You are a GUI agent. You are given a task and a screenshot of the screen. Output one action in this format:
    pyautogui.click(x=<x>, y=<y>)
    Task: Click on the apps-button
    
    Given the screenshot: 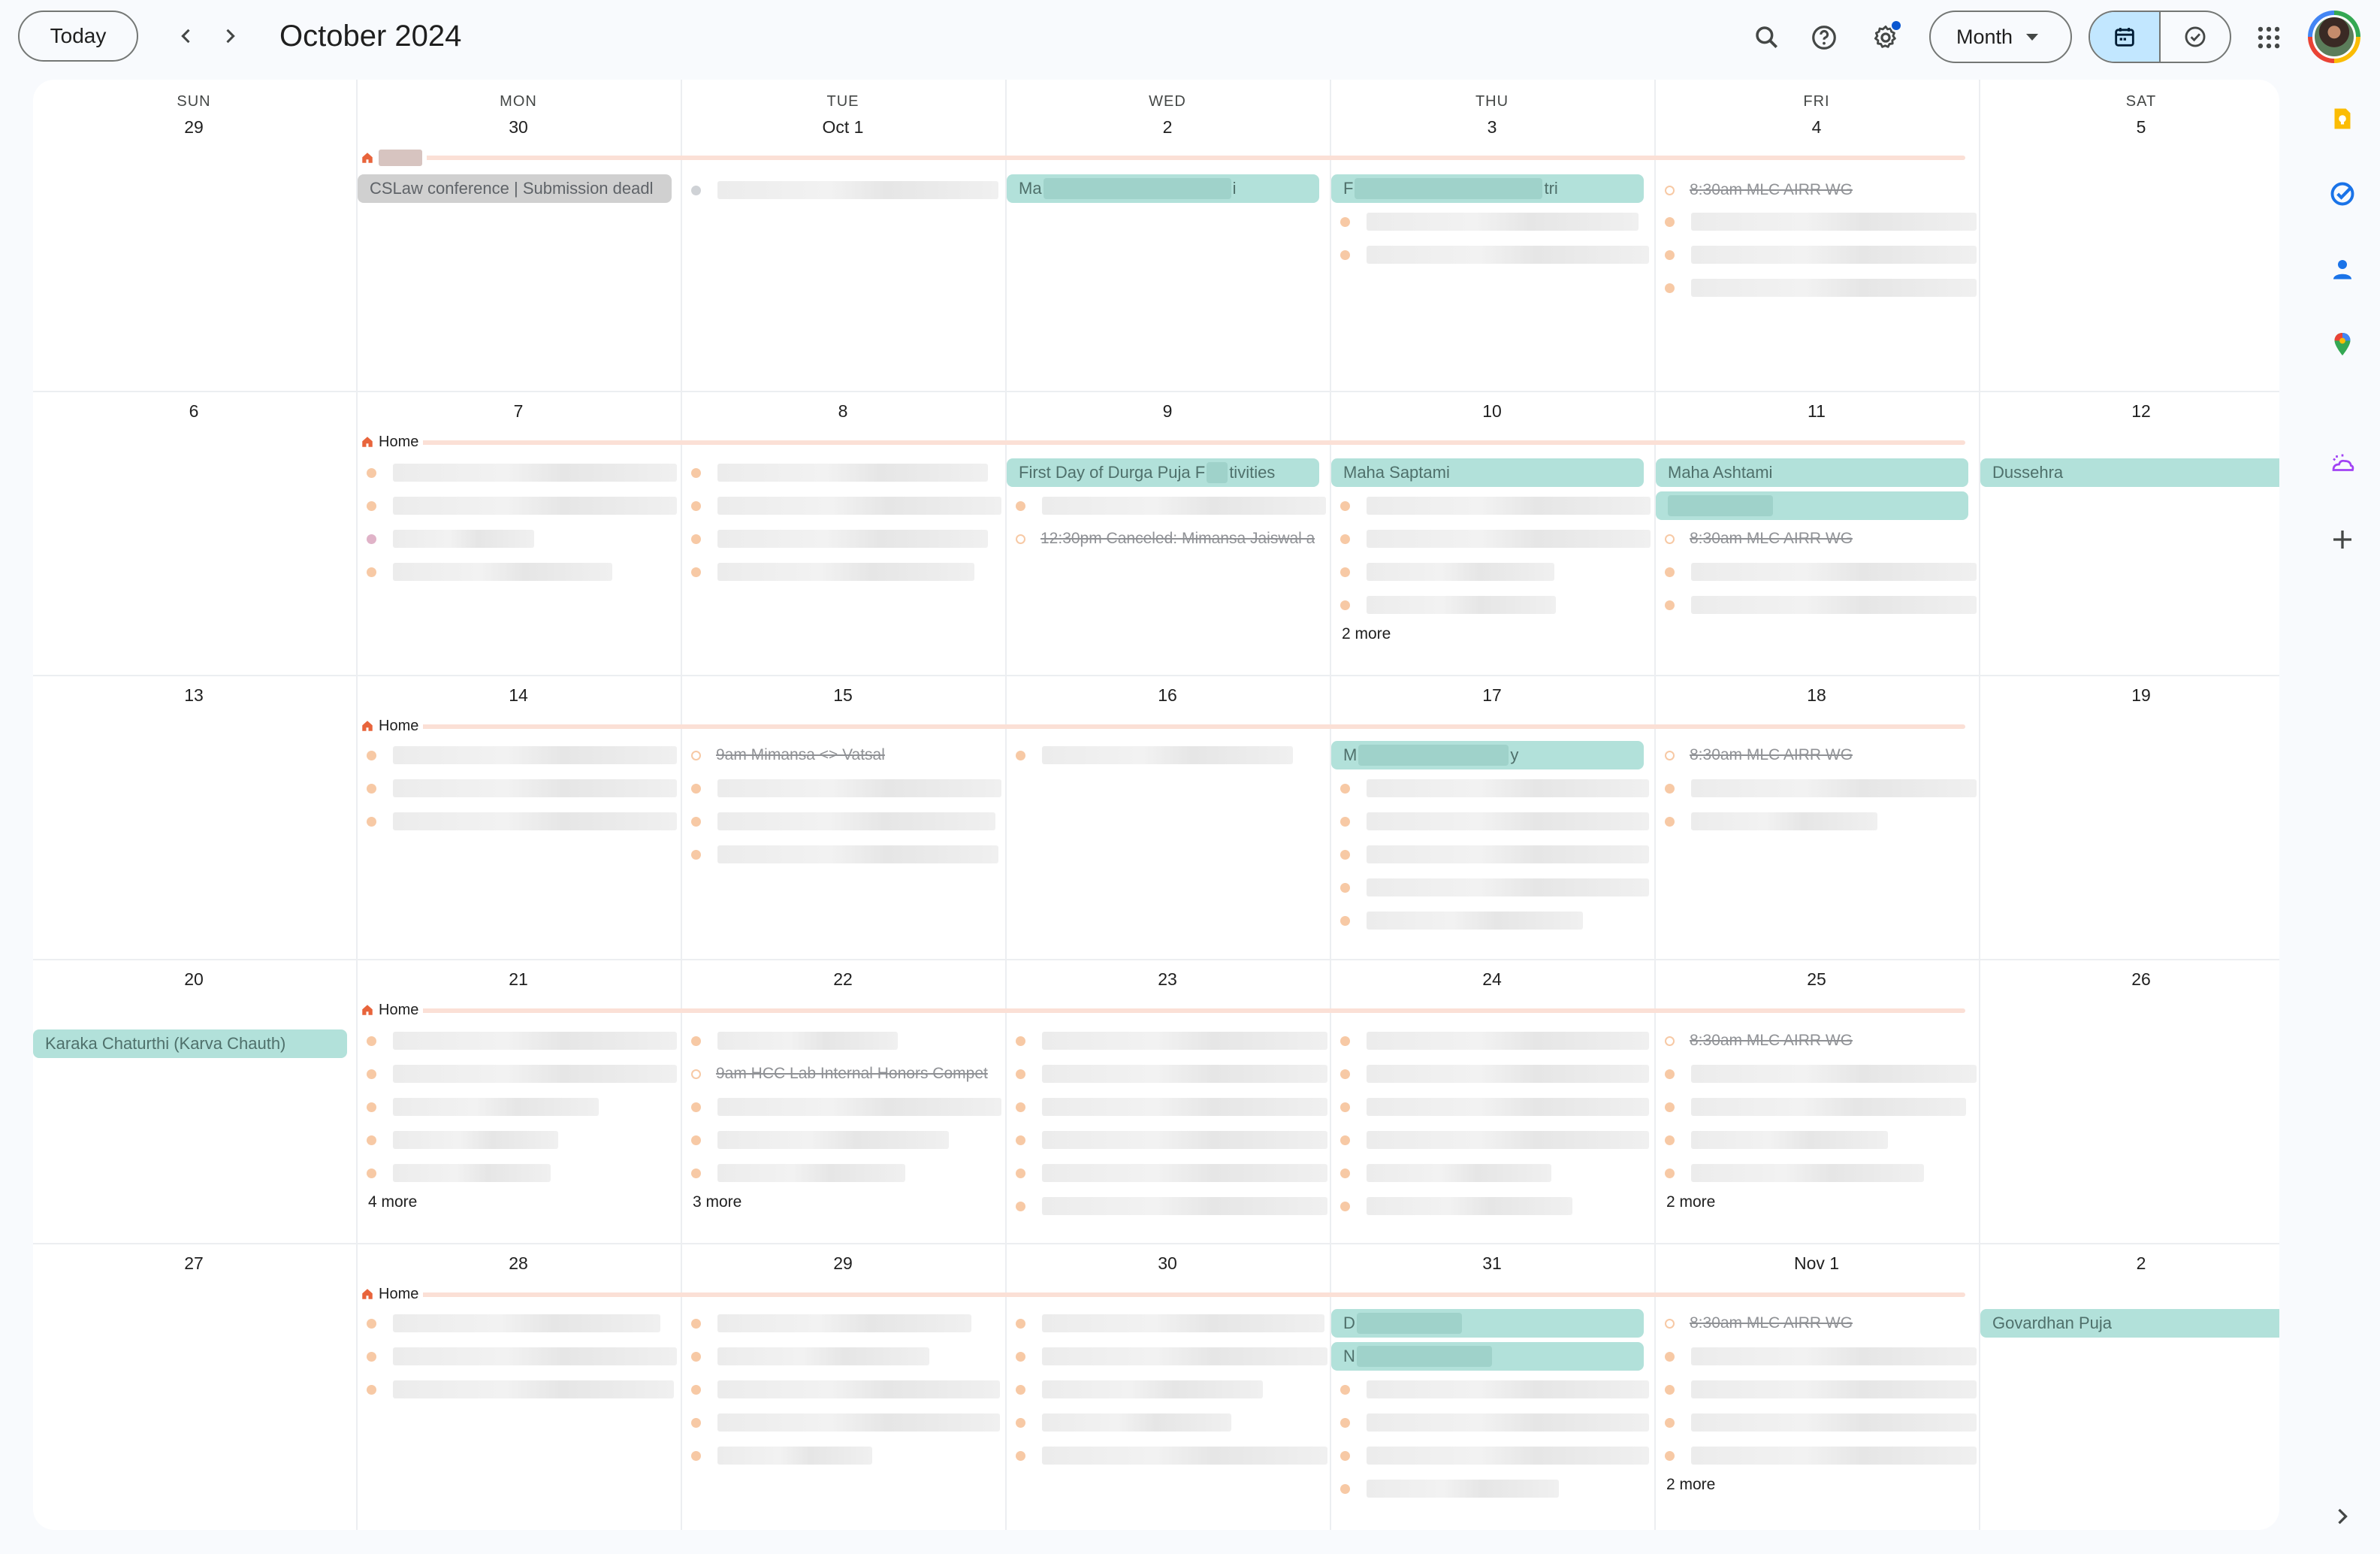 What is the action you would take?
    pyautogui.click(x=2268, y=37)
    